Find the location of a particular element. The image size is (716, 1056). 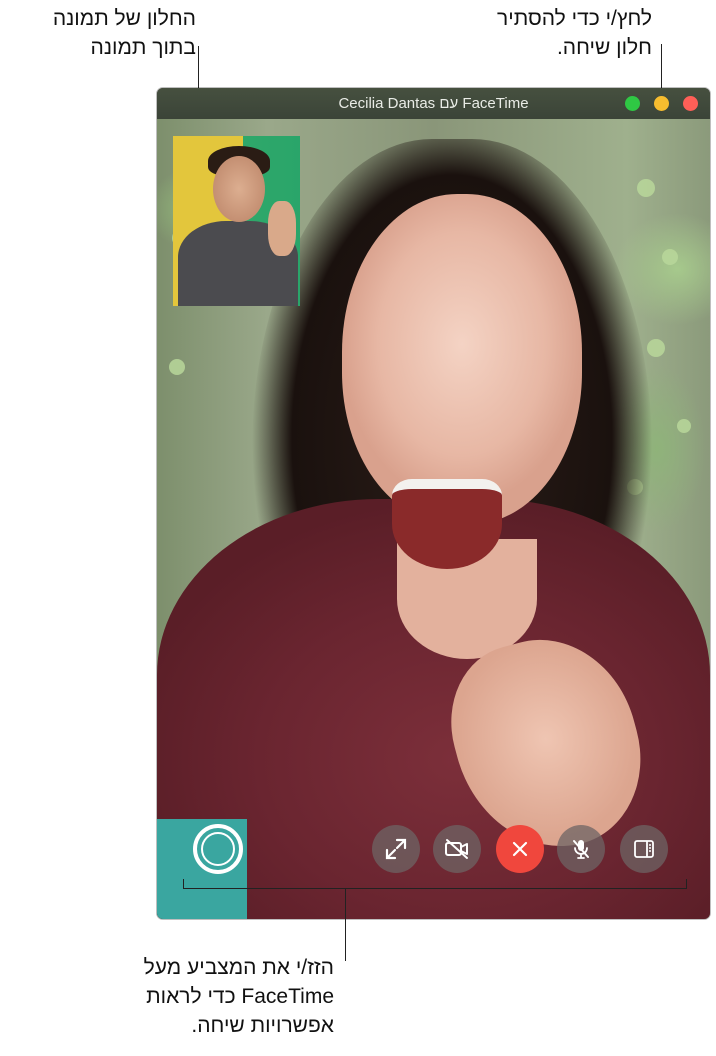

shutter-icon is located at coordinates (218, 849).